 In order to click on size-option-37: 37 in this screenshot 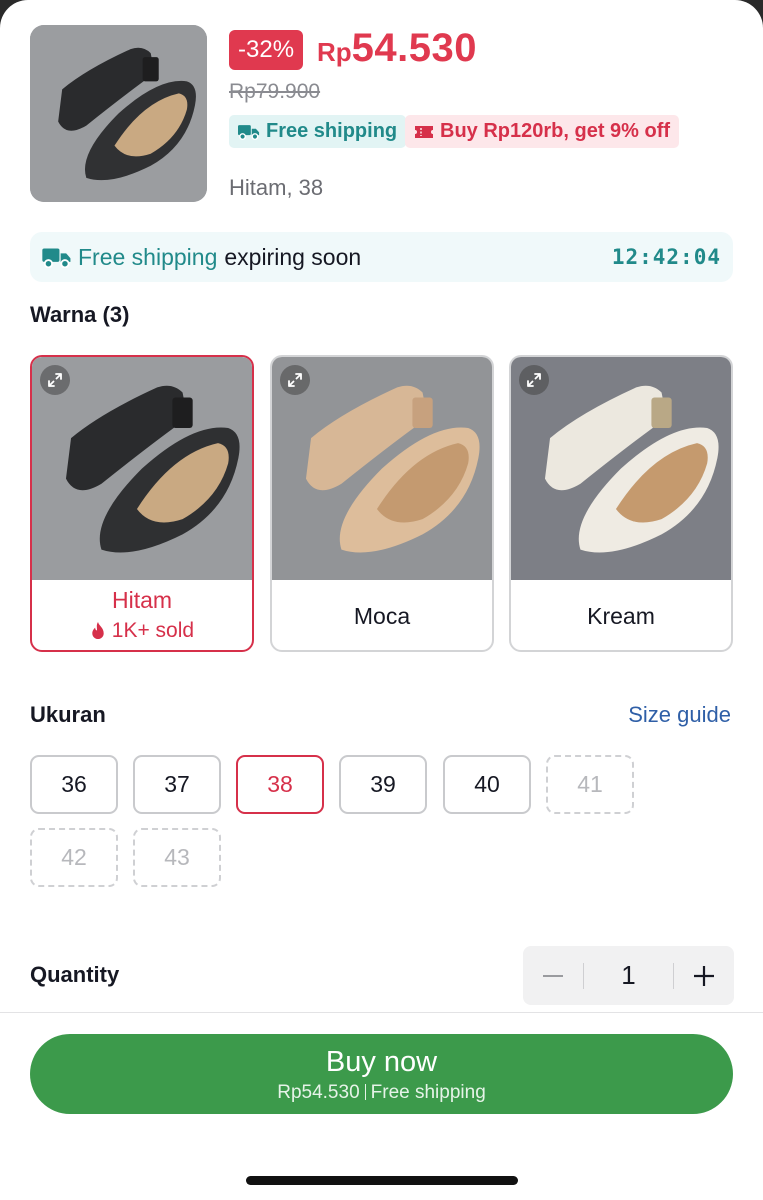, I will do `click(177, 784)`.